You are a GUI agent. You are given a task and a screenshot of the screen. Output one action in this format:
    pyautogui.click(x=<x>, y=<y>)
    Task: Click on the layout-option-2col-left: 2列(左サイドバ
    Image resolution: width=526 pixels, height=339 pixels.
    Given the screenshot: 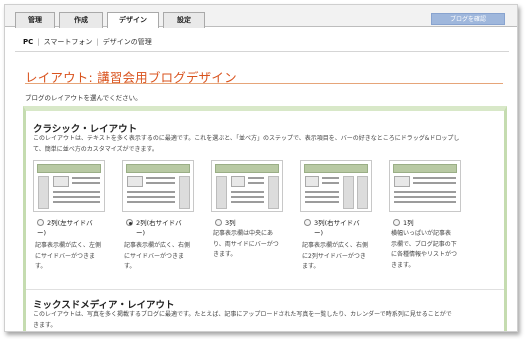 What is the action you would take?
    pyautogui.click(x=65, y=222)
    